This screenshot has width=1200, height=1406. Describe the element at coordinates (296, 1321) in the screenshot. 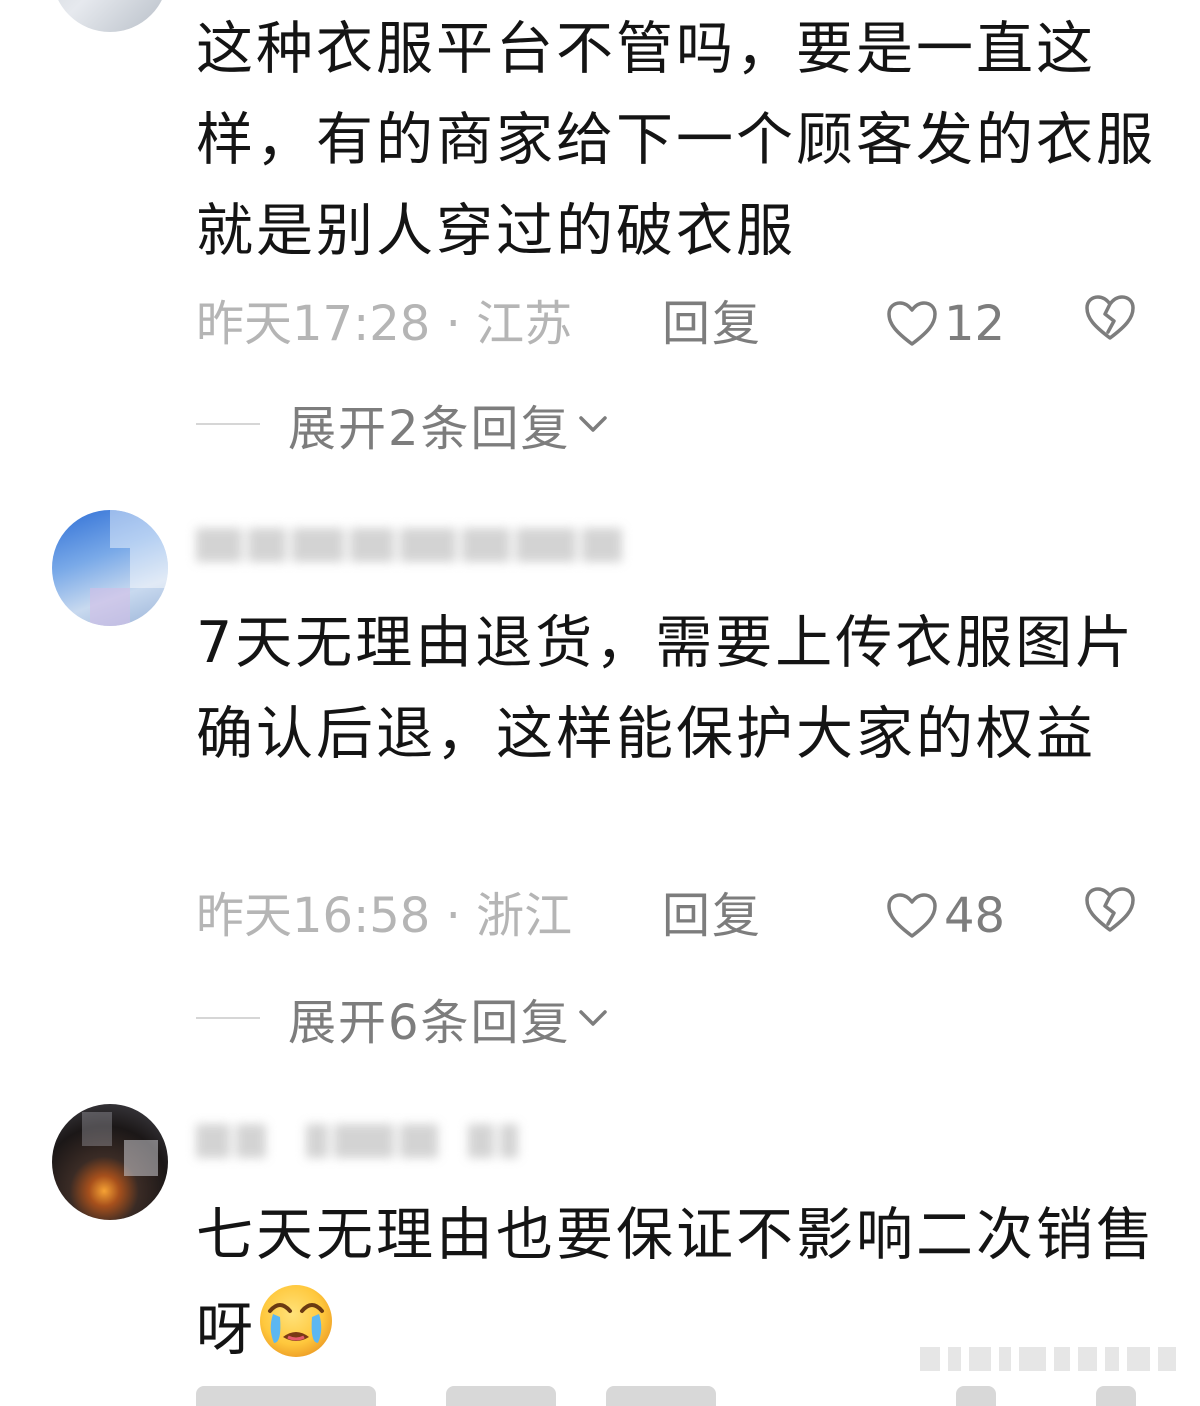

I see `crying-face-emoji` at that location.